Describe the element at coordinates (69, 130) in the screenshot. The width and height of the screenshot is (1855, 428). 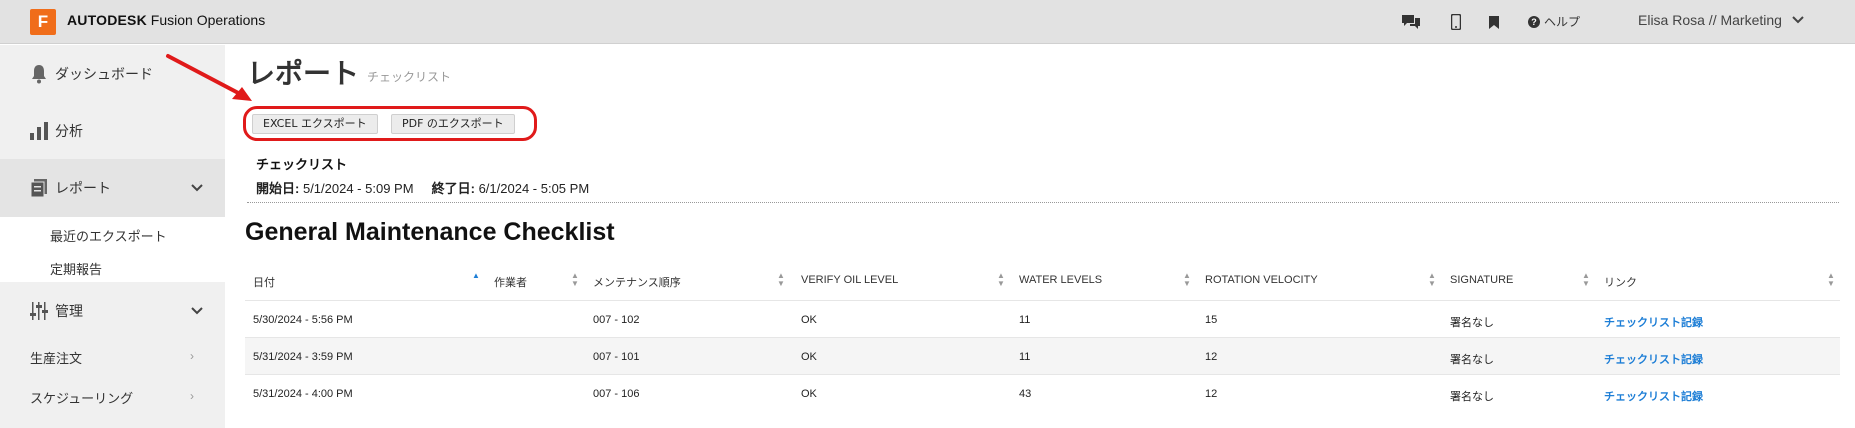
I see `sidebar-item-label: 分析` at that location.